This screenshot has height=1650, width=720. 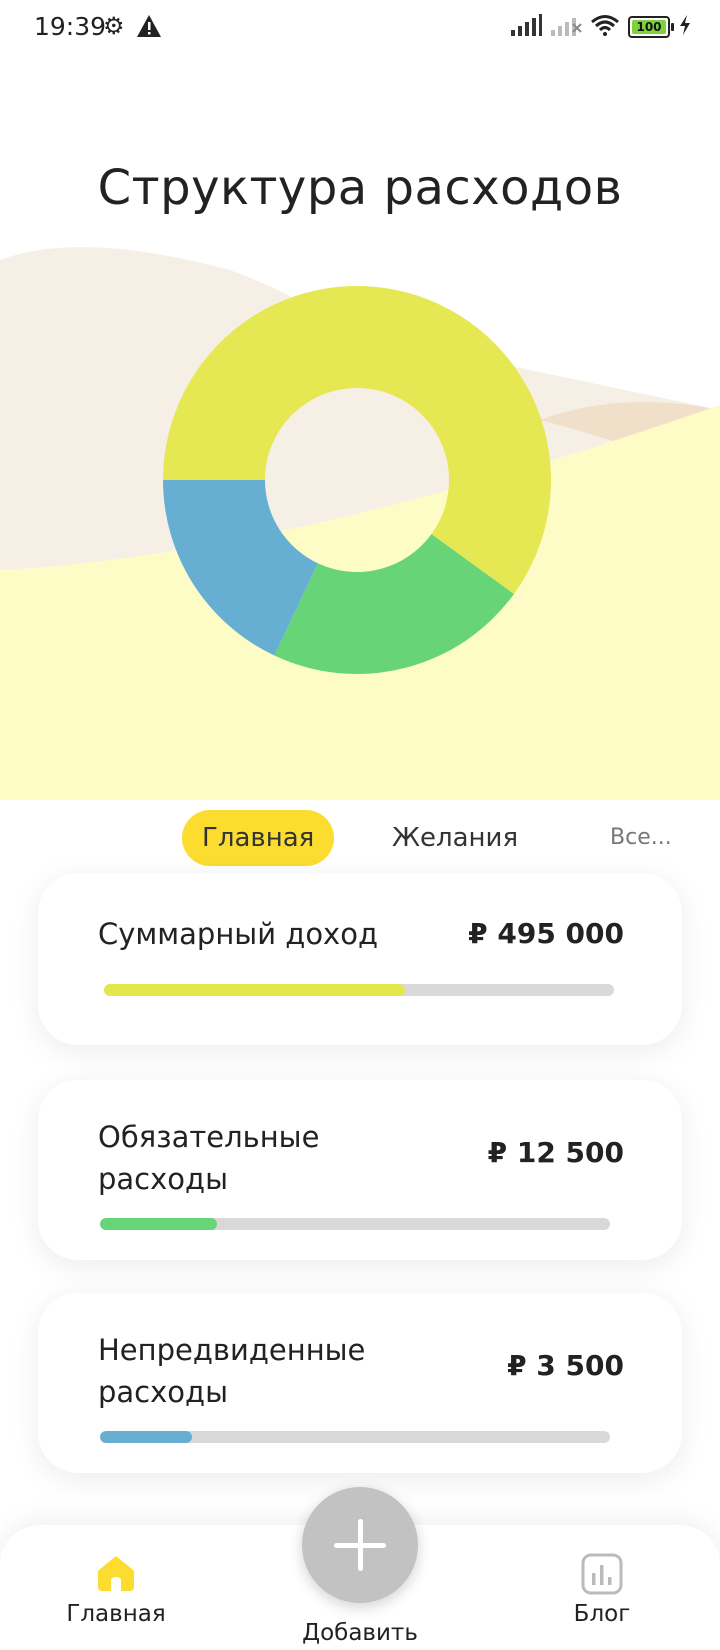 What do you see at coordinates (209, 1158) in the screenshot?
I see `card-label: Обязательные расходы` at bounding box center [209, 1158].